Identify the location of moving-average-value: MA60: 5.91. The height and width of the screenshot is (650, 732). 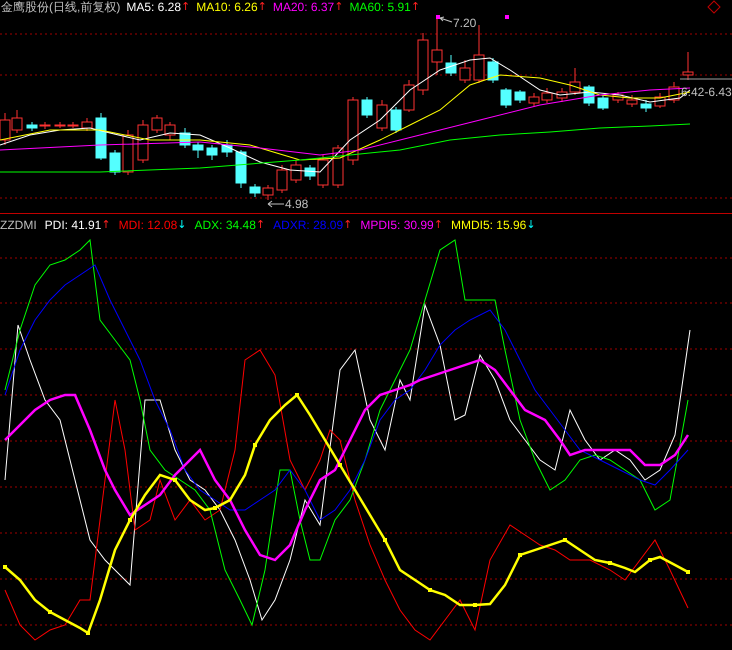
(380, 7).